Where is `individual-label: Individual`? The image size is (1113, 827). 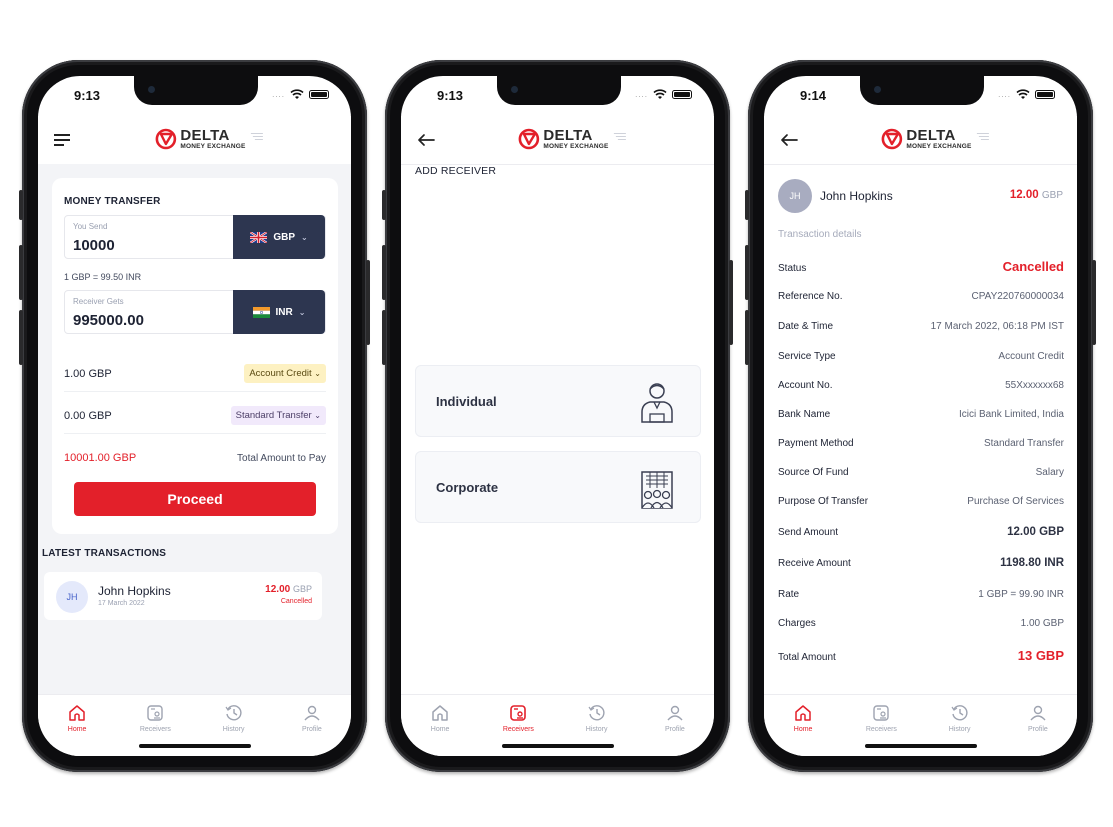
individual-label: Individual is located at coordinates (466, 401).